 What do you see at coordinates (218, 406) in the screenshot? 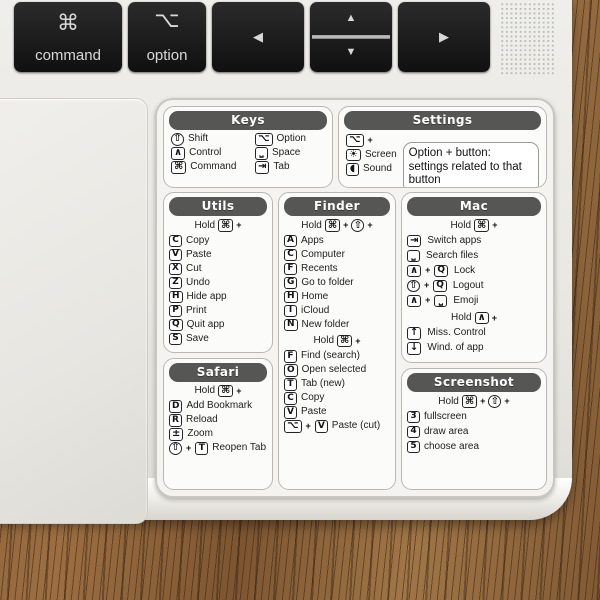
I see `safari-row-add-bookmark: D Add Bookmark` at bounding box center [218, 406].